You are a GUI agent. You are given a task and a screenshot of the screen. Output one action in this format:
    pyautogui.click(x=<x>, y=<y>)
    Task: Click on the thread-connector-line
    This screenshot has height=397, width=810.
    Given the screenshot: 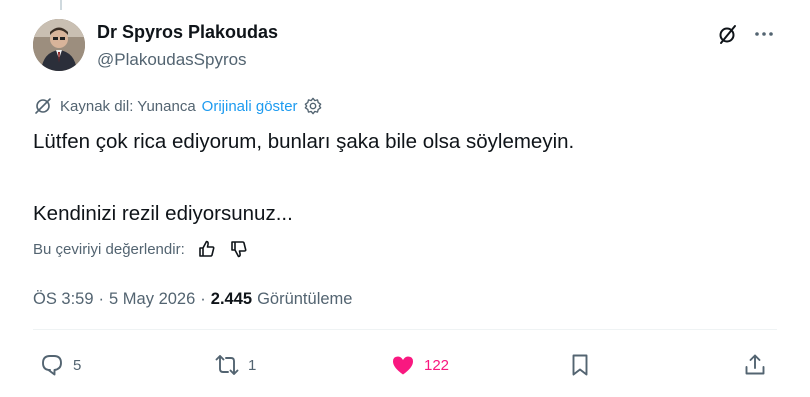 What is the action you would take?
    pyautogui.click(x=61, y=5)
    